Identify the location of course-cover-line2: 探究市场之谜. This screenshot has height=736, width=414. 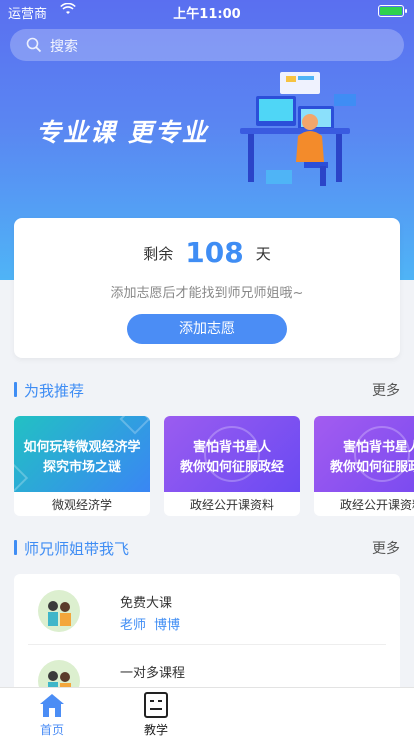
(81, 467).